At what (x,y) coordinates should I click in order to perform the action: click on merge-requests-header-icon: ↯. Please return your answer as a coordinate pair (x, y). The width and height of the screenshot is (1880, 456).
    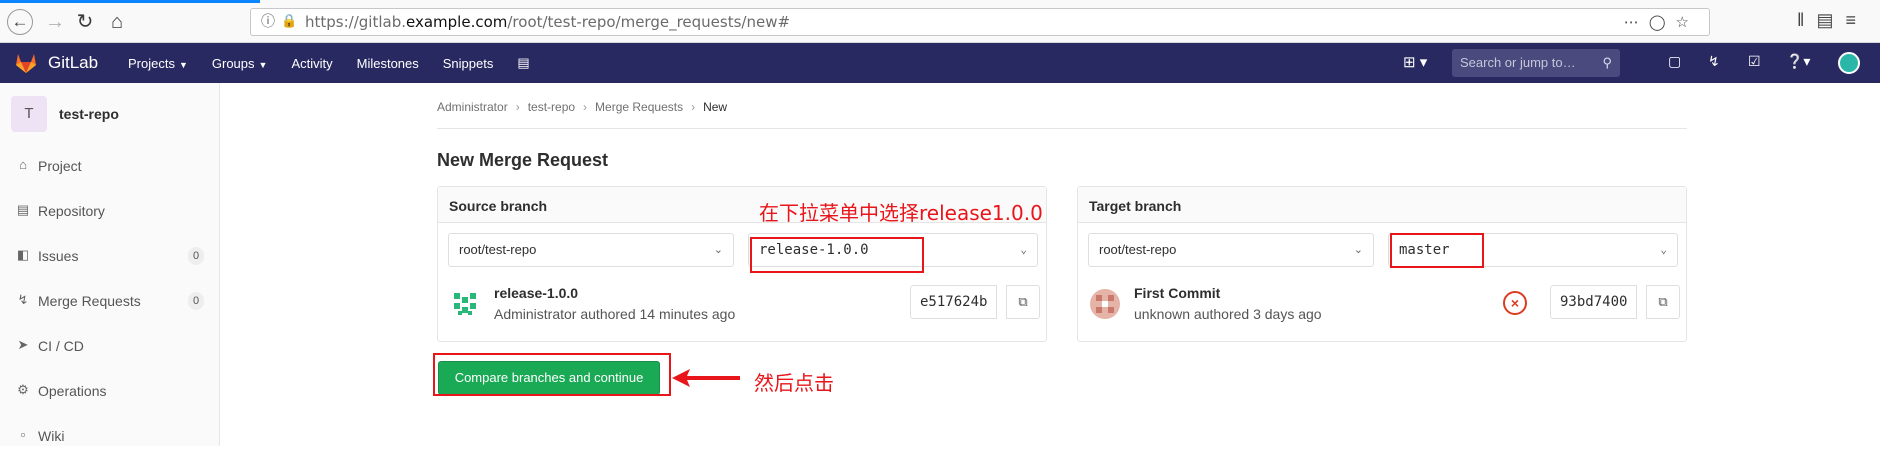
    Looking at the image, I should click on (1714, 61).